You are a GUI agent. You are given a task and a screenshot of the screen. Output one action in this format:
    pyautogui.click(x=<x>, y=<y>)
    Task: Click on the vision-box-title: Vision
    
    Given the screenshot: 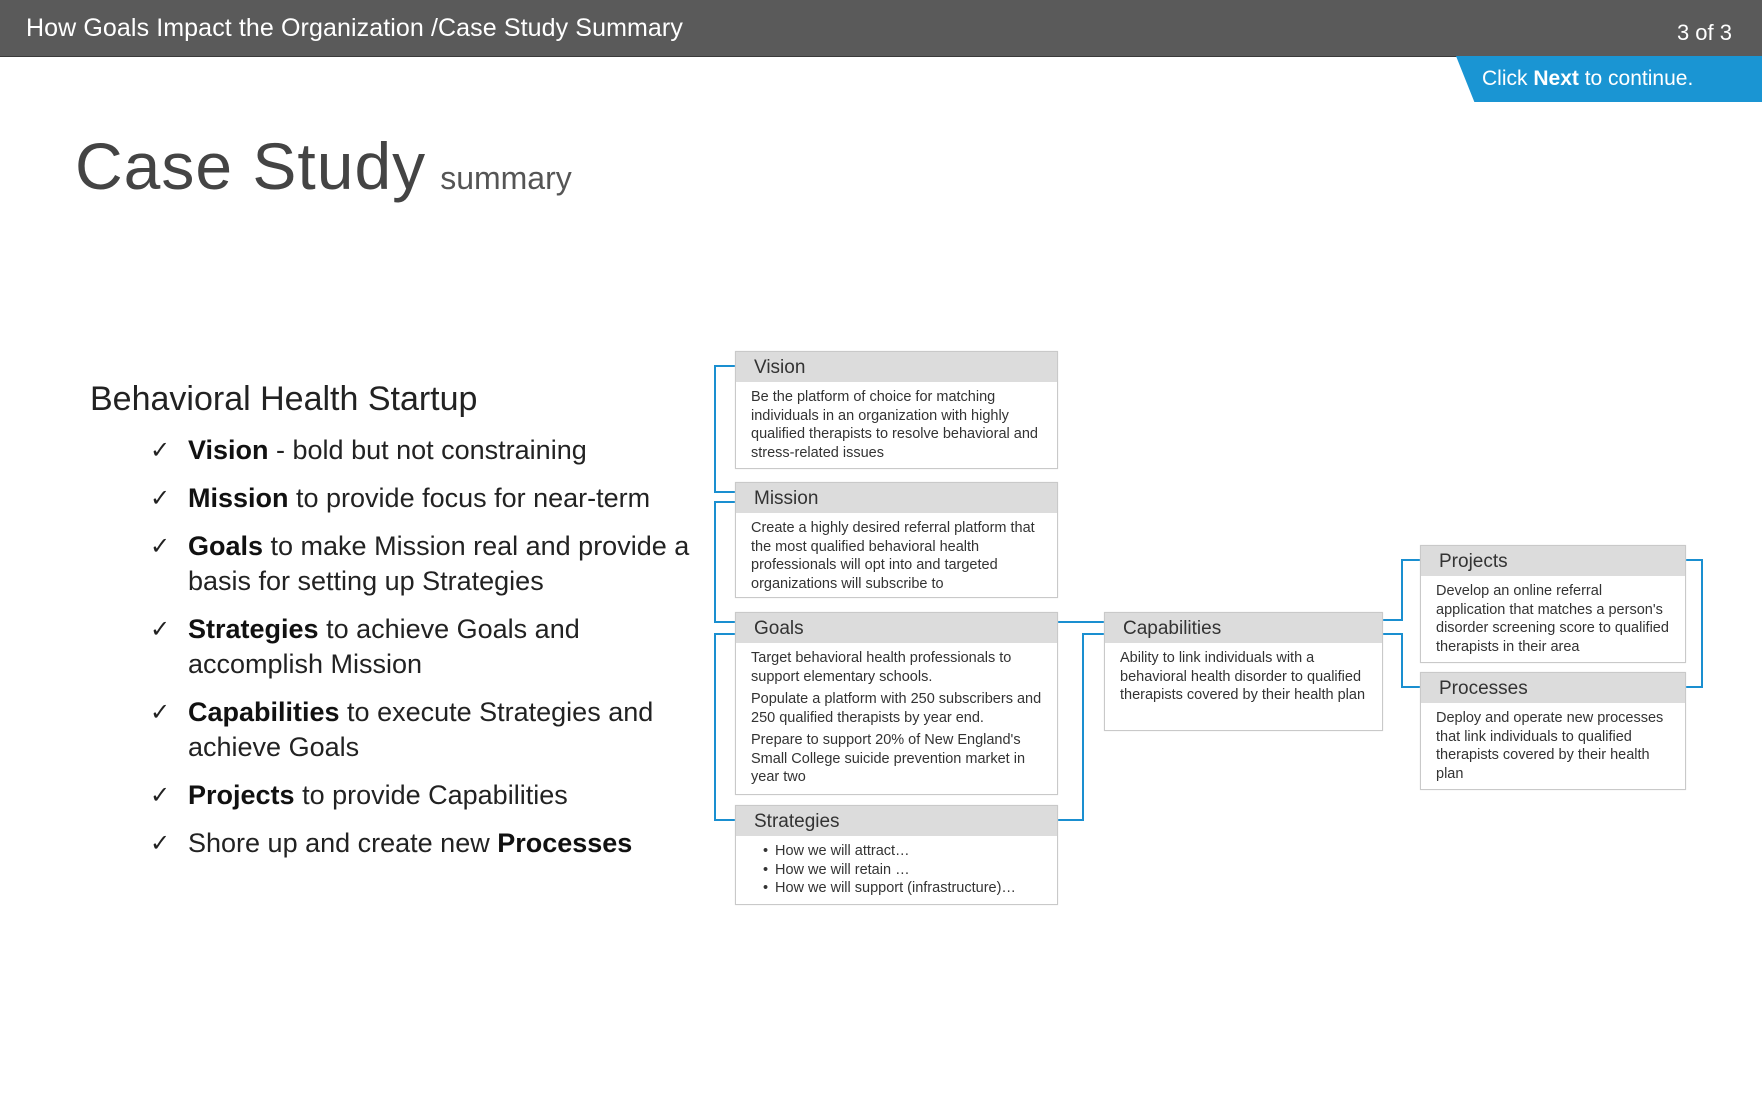 What is the action you would take?
    pyautogui.click(x=896, y=367)
    